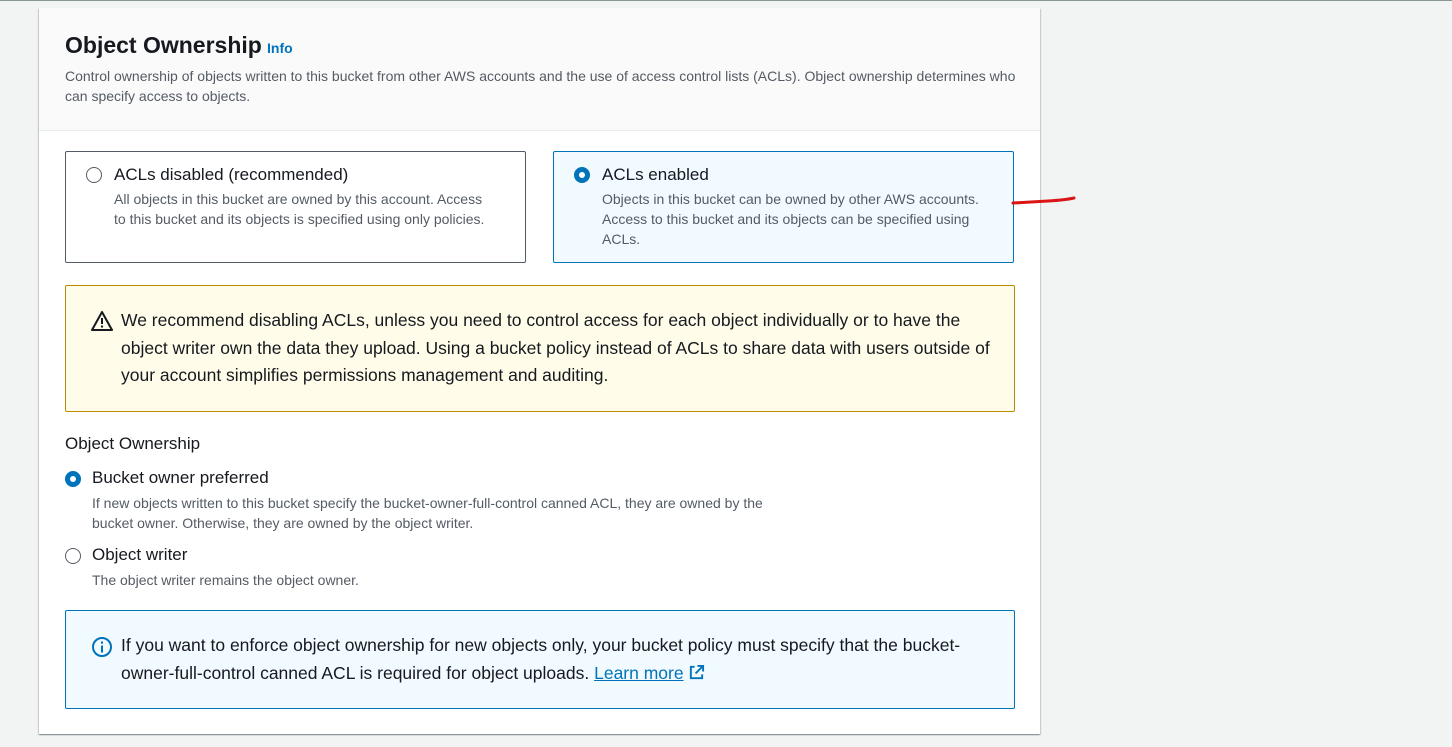  I want to click on object-writer-radio, so click(73, 556).